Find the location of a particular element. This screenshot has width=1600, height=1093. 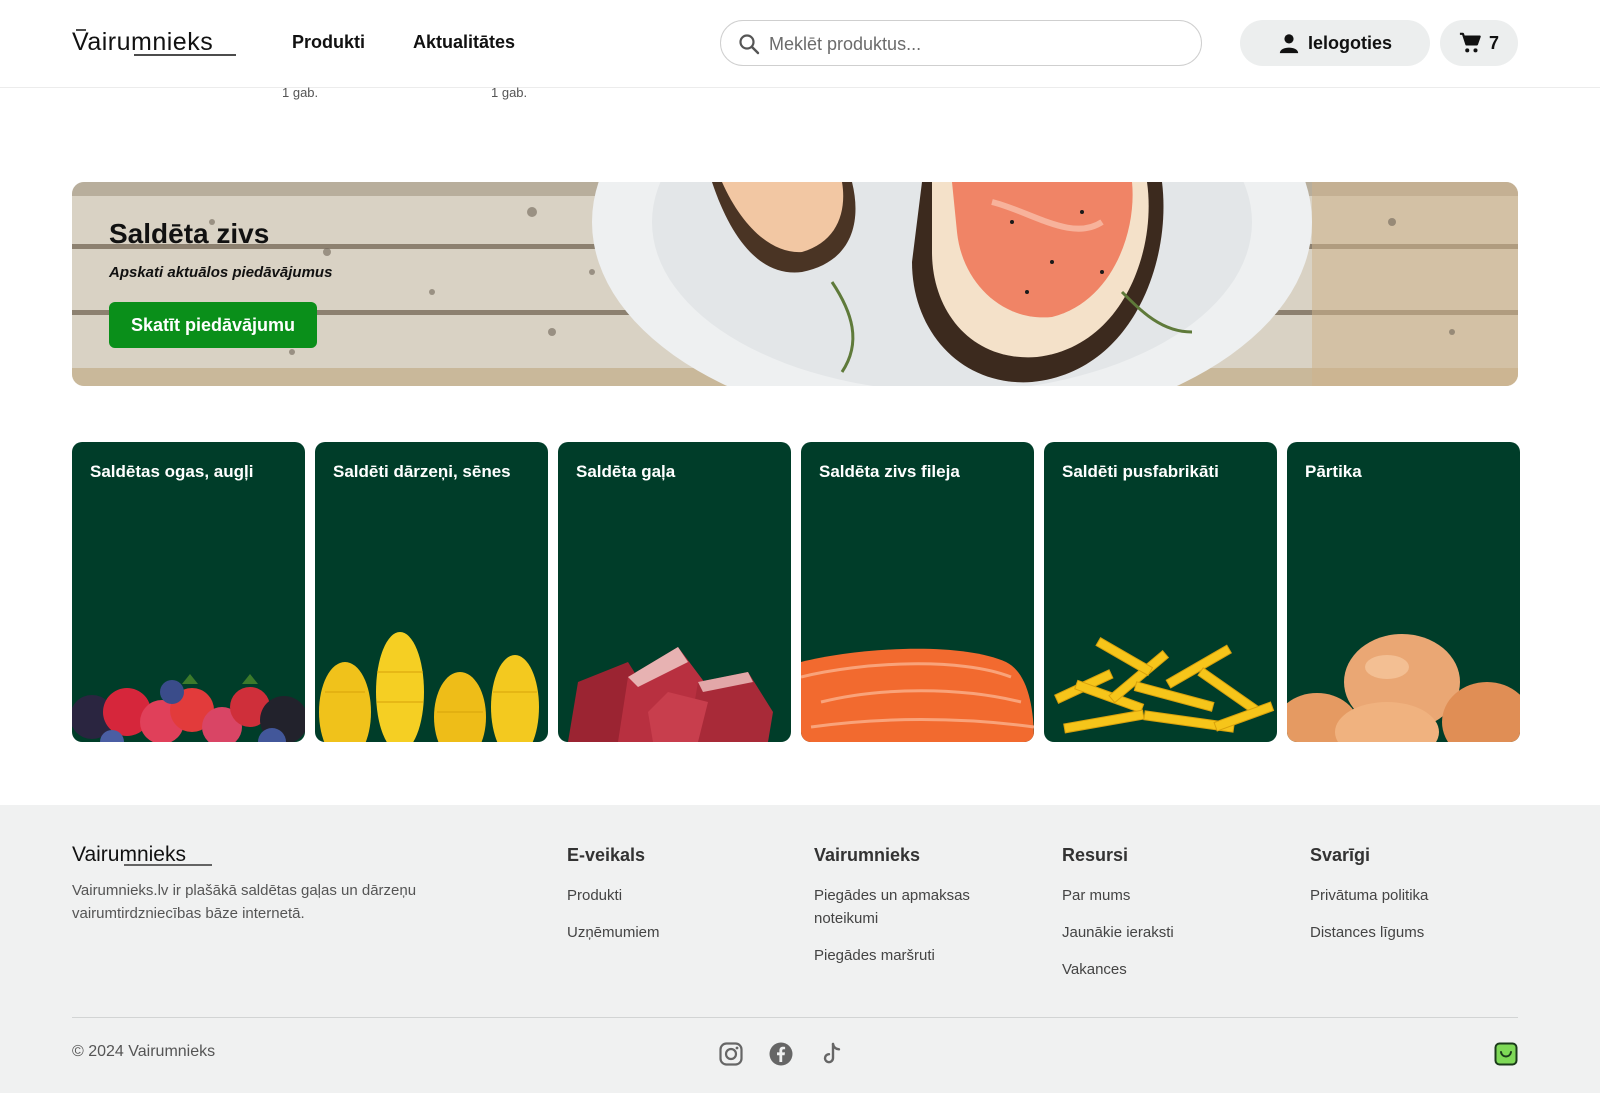

footer-link-delivery-routes: Piegādes maršruti is located at coordinates (914, 955).